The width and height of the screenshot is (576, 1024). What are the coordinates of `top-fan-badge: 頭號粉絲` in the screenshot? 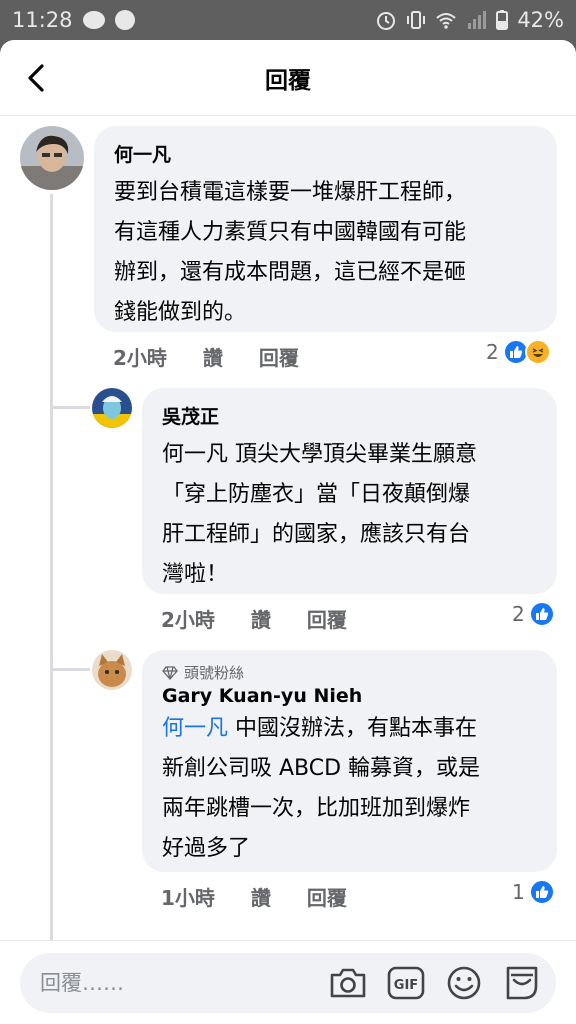 It's located at (349, 672).